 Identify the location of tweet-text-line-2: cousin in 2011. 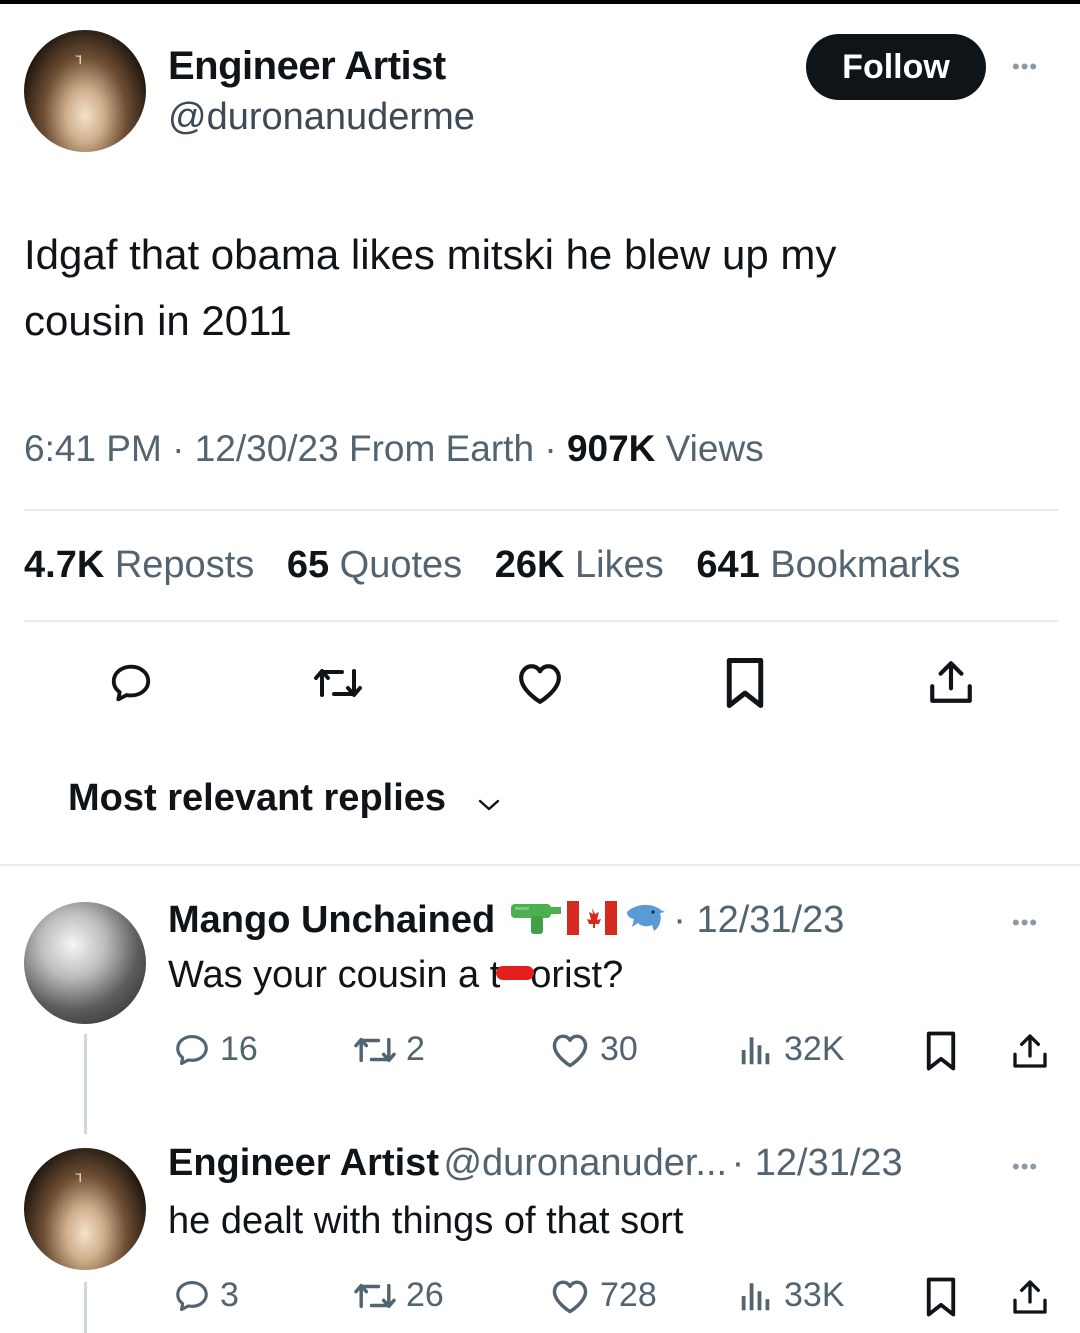
(158, 320).